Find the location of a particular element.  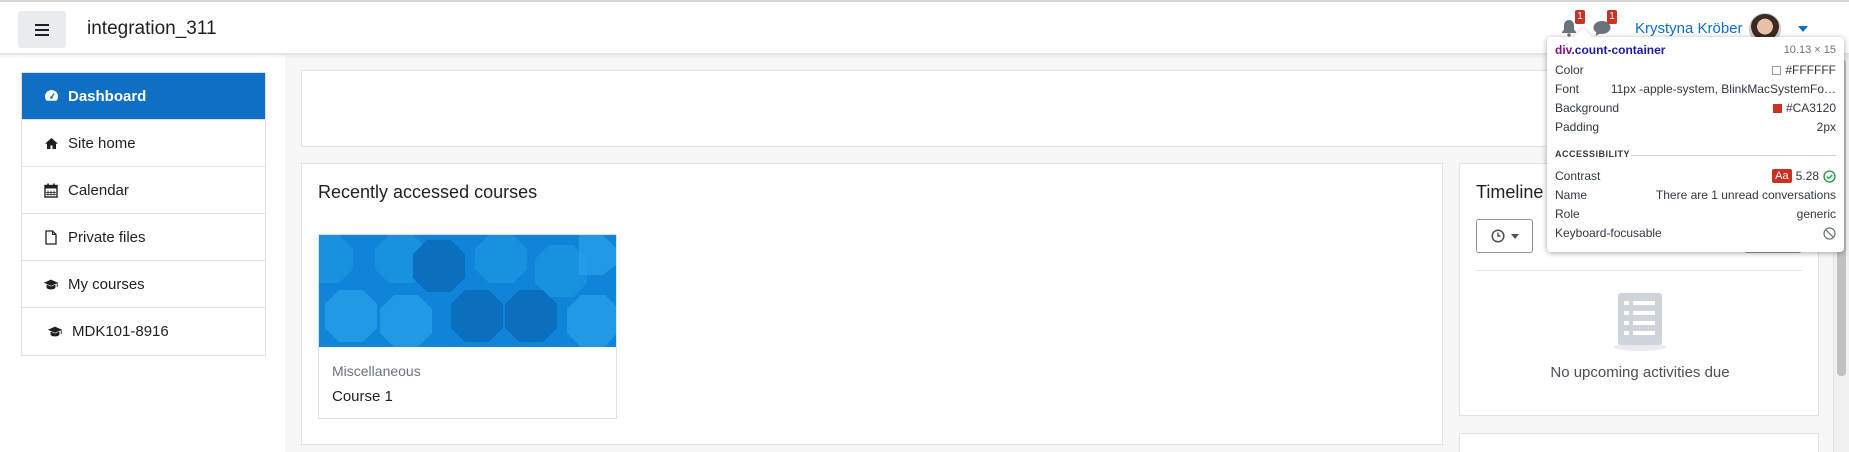

tooltip-size: 10.13 × 15 is located at coordinates (1809, 50).